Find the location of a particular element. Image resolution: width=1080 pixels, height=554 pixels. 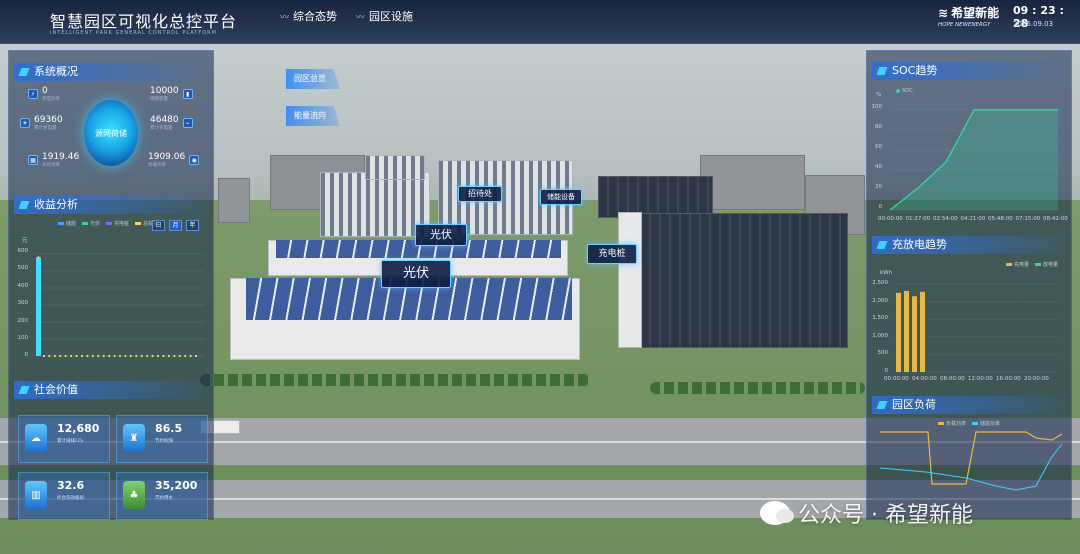

page-title: 智慧园区可视化总控平台 is located at coordinates (144, 21).